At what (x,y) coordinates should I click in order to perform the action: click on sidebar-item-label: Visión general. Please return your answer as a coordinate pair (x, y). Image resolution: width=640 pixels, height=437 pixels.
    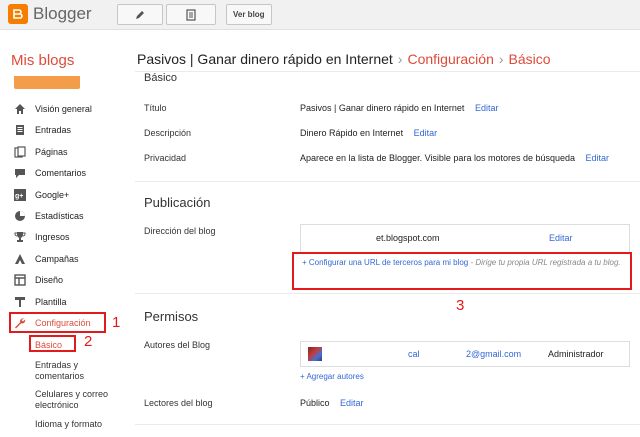
    Looking at the image, I should click on (63, 109).